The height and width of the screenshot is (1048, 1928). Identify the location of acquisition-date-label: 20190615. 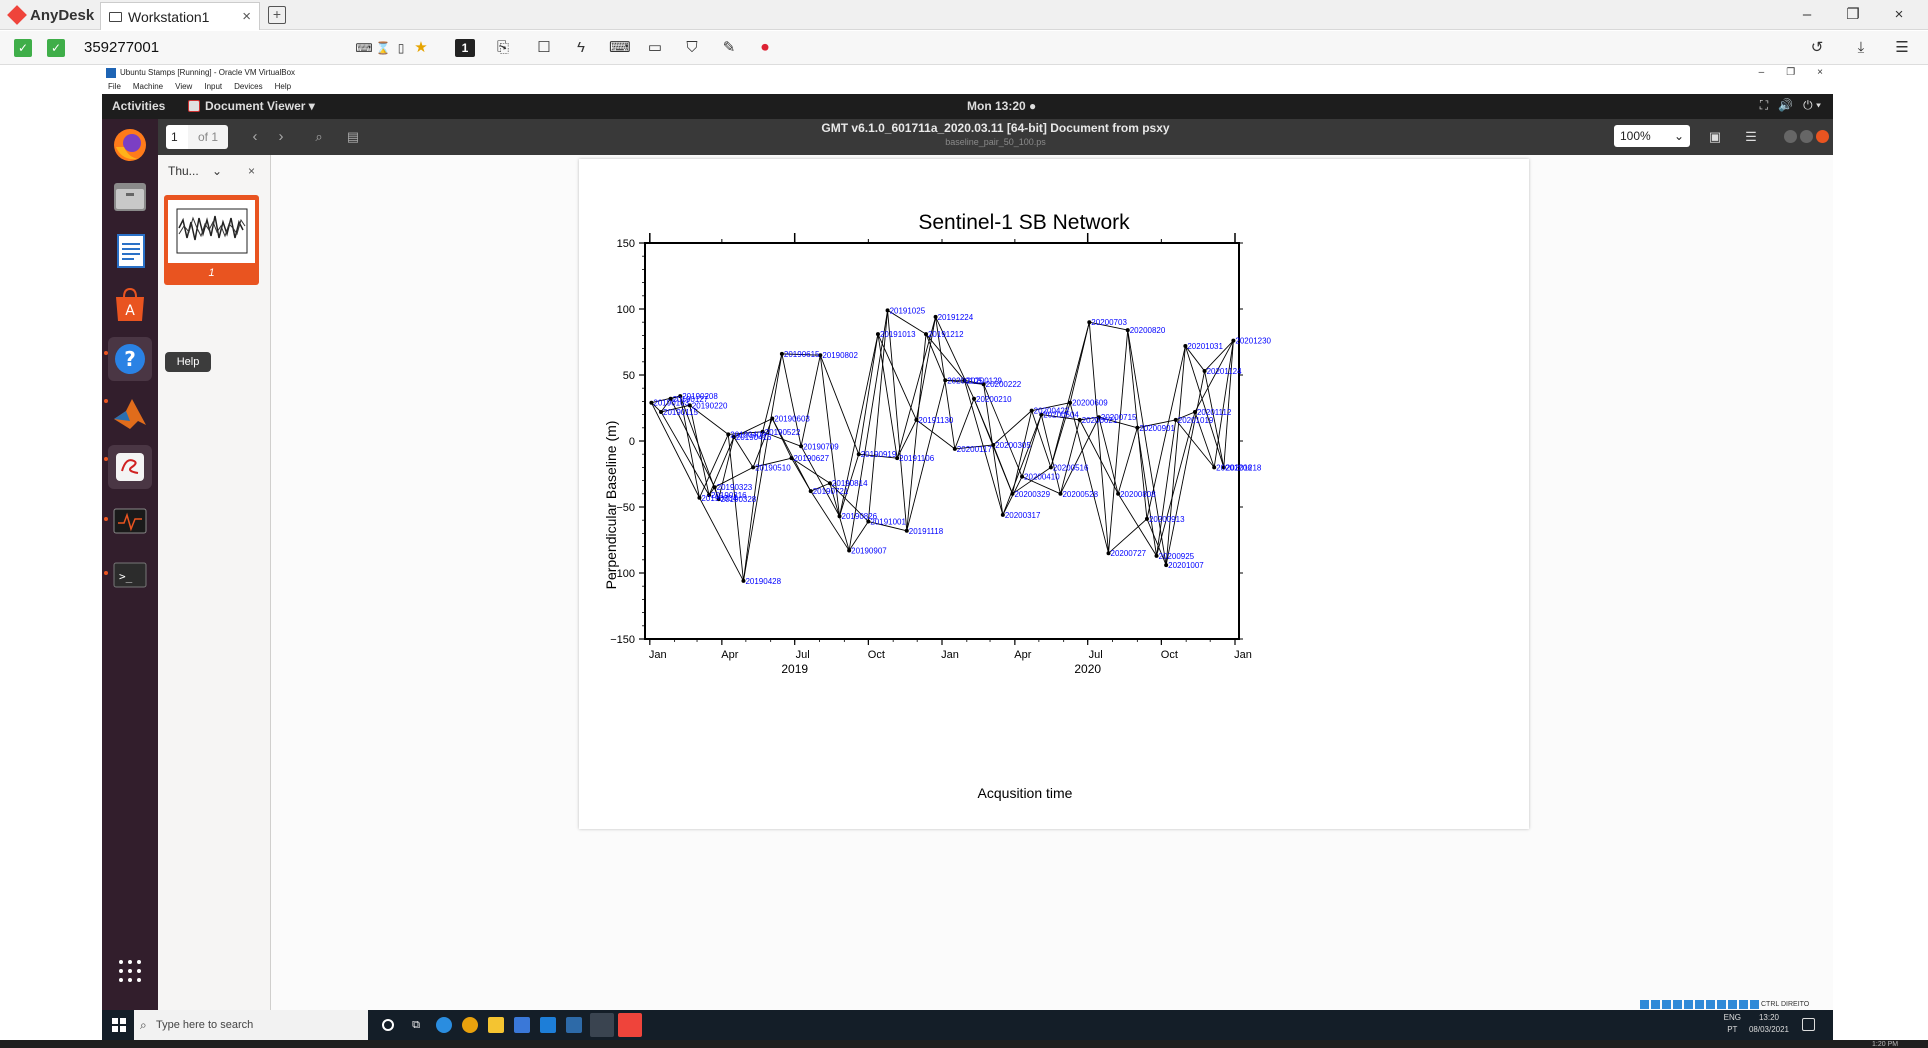
(802, 354).